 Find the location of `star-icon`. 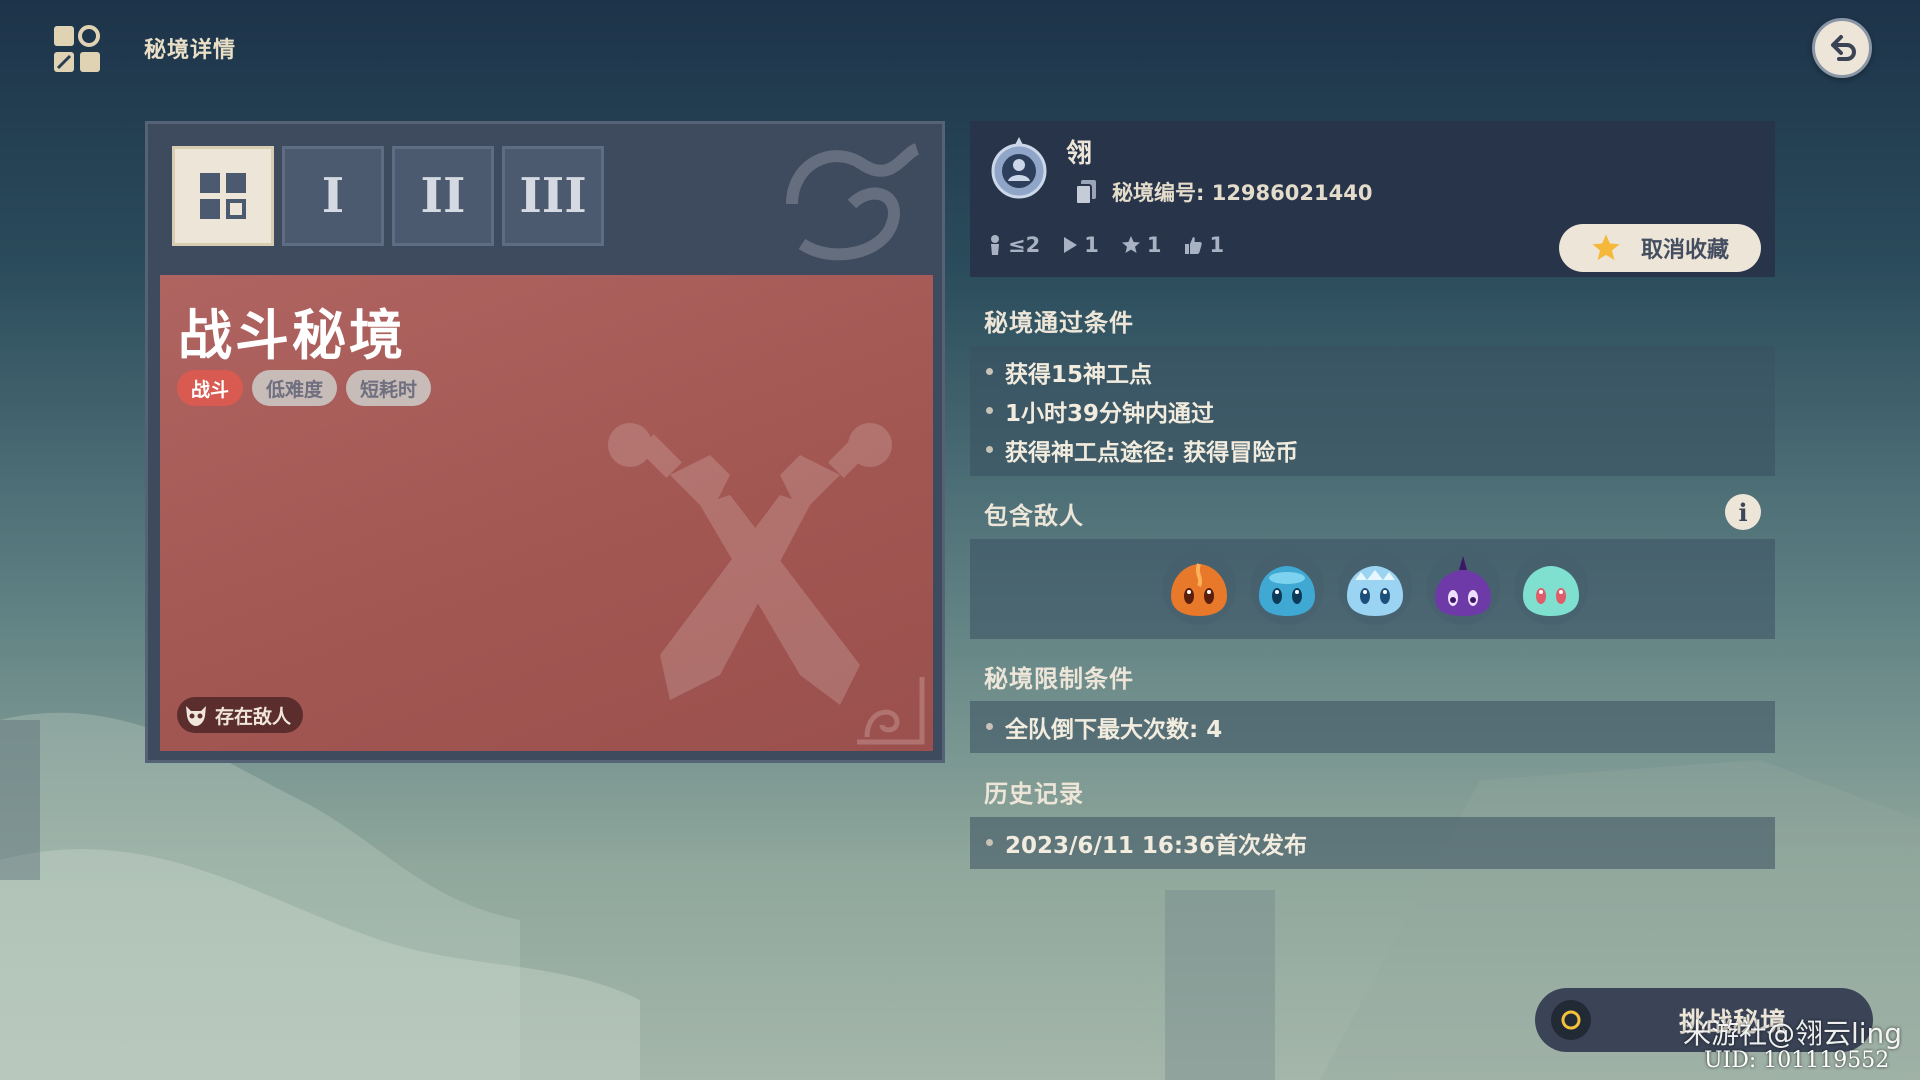

star-icon is located at coordinates (1130, 244).